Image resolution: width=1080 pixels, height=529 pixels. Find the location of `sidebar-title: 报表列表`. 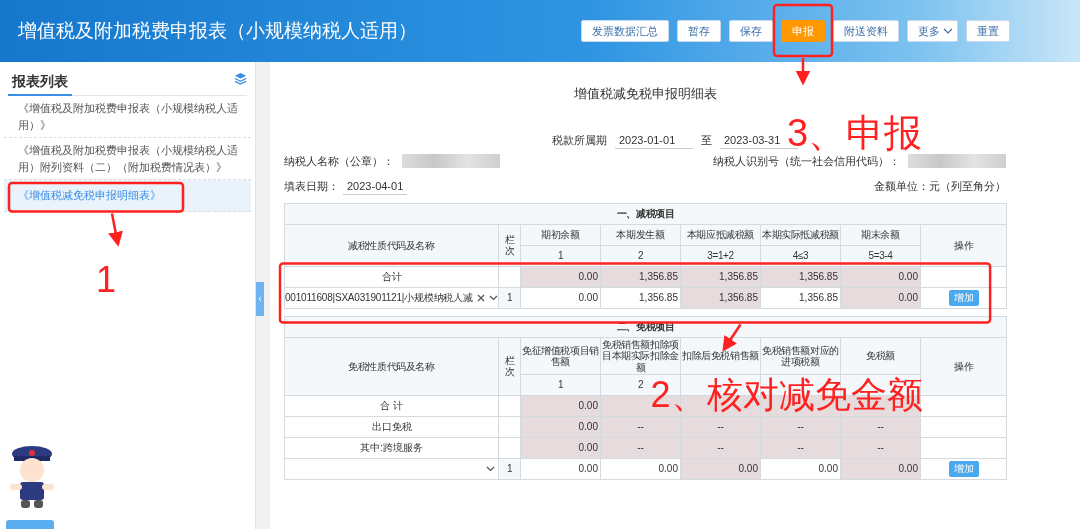

sidebar-title: 报表列表 is located at coordinates (40, 78).